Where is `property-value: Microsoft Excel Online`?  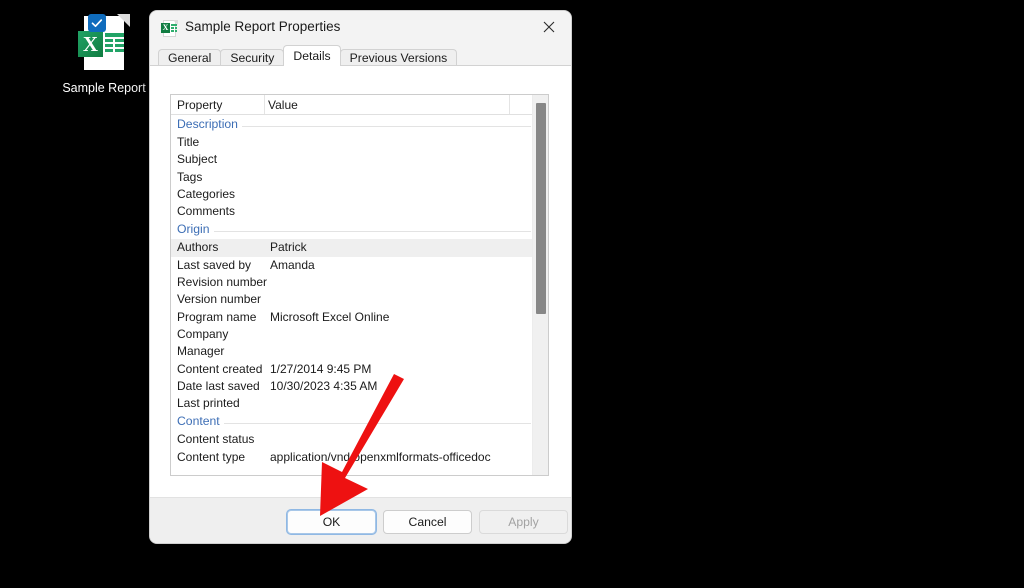
property-value: Microsoft Excel Online is located at coordinates (329, 317).